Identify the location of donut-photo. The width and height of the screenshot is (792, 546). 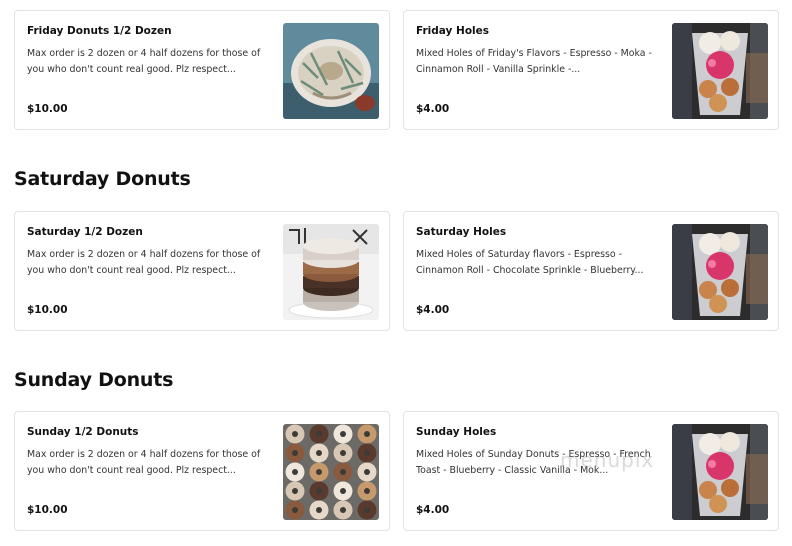
(331, 71).